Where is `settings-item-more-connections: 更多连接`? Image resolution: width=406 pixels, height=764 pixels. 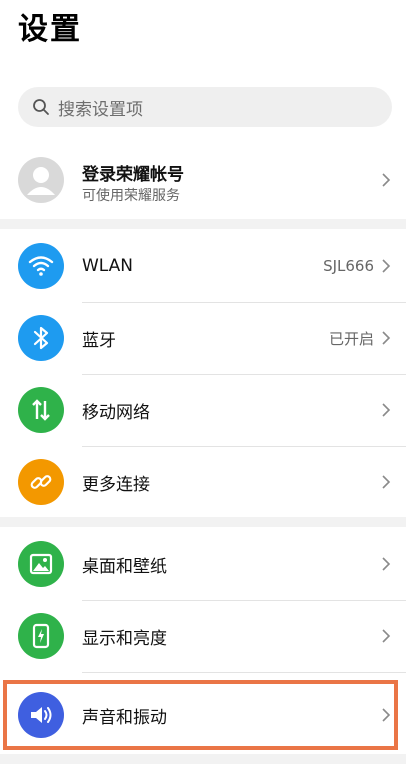
settings-item-more-connections: 更多连接 is located at coordinates (203, 482).